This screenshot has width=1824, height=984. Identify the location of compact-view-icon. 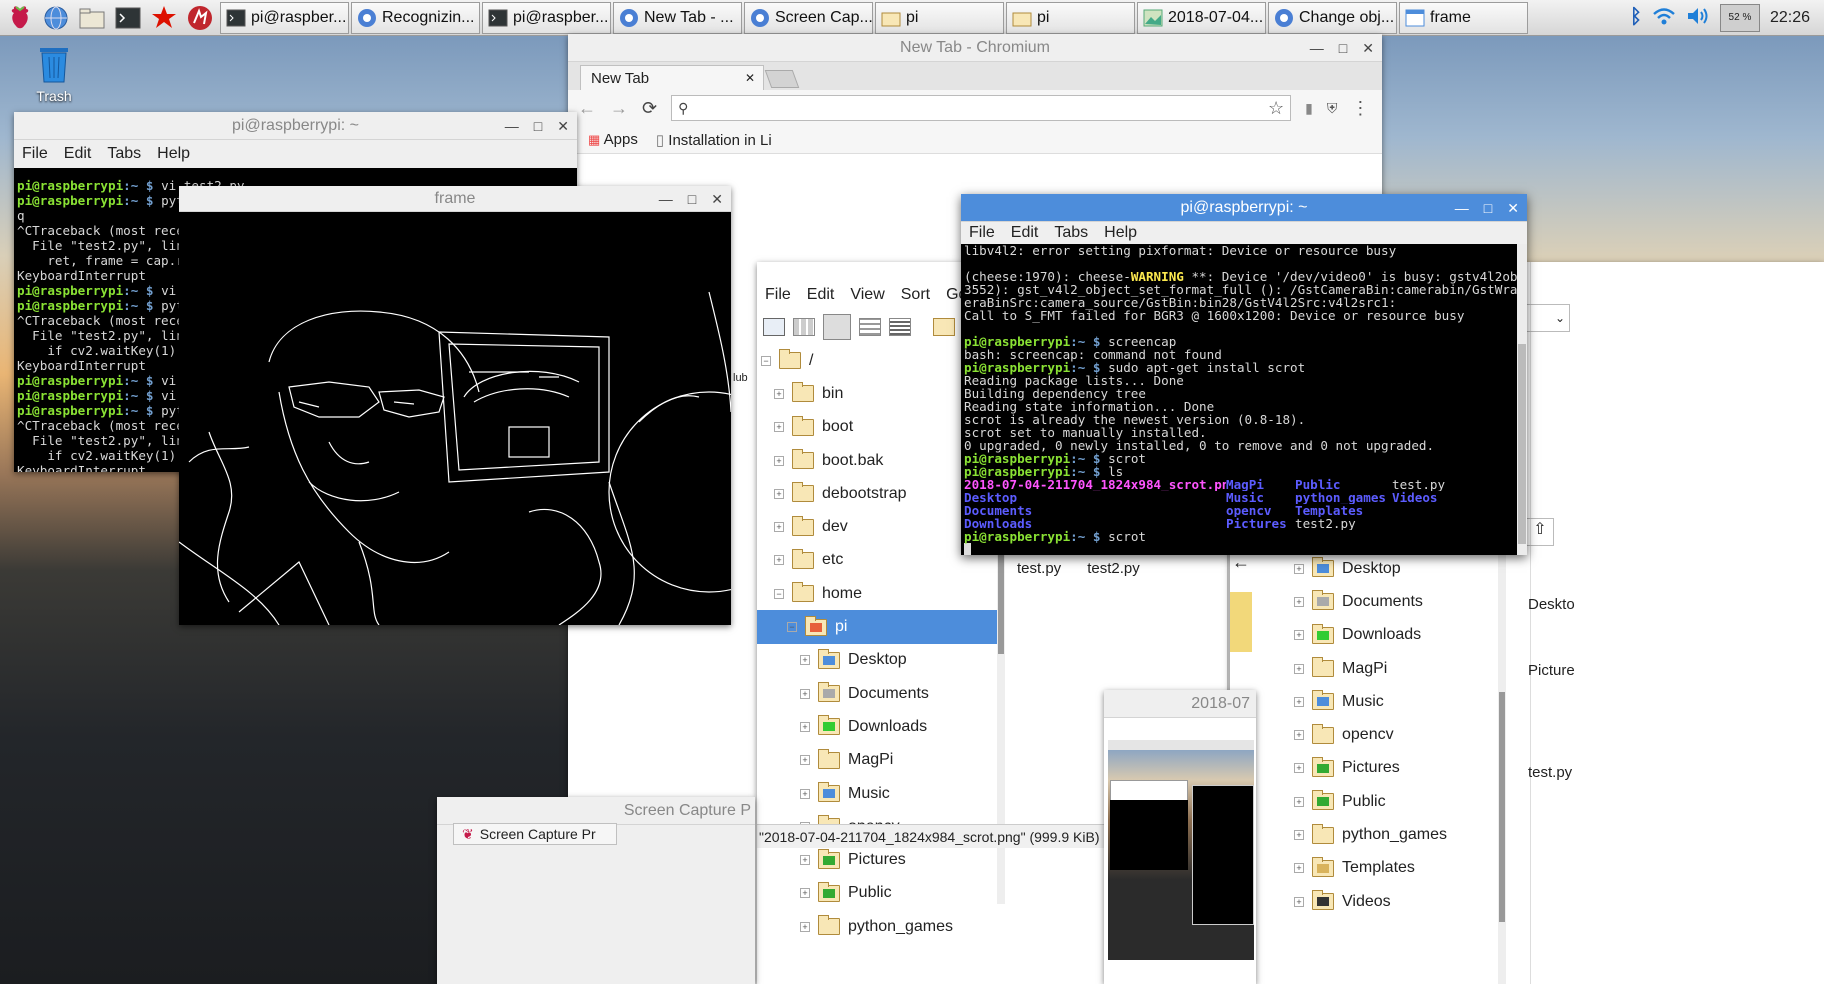
(870, 327).